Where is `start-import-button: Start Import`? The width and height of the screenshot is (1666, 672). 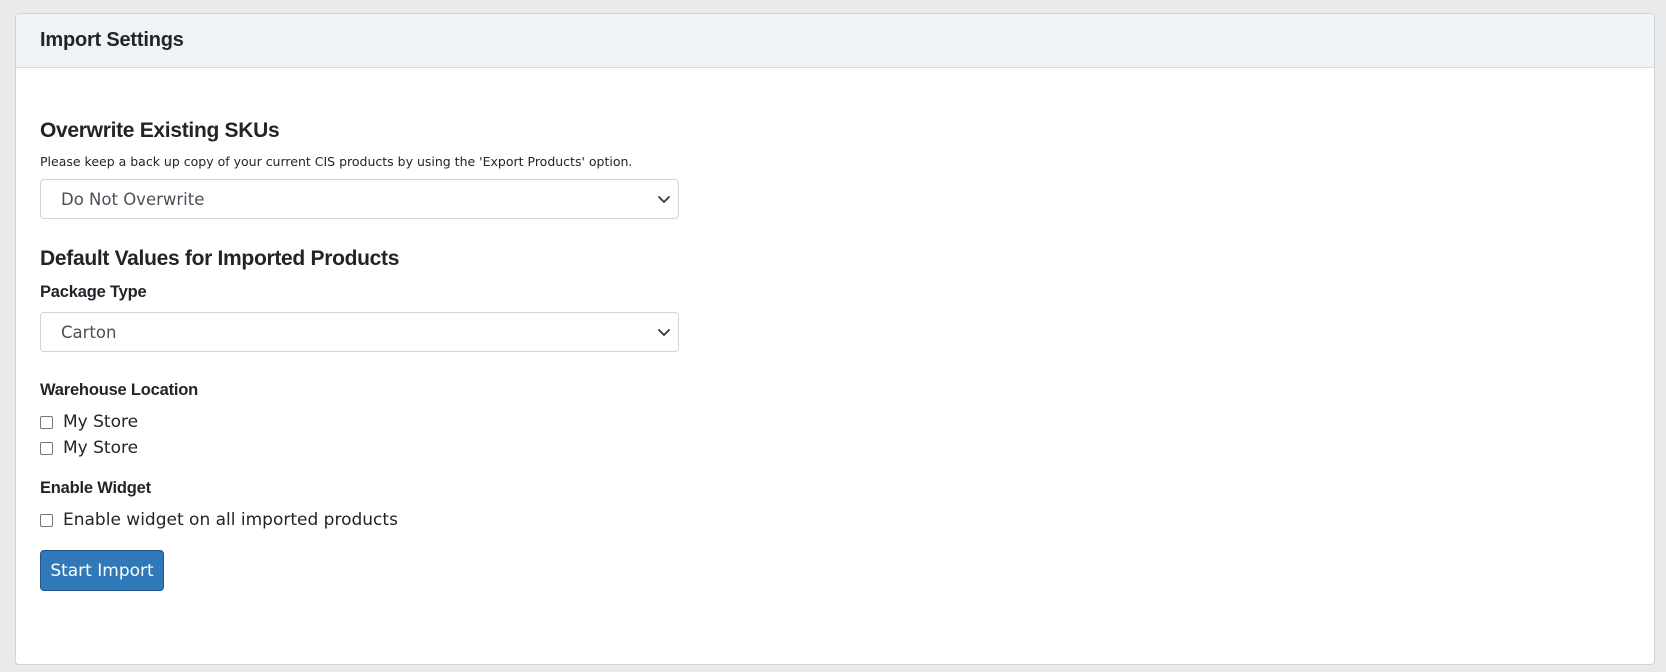 start-import-button: Start Import is located at coordinates (102, 570).